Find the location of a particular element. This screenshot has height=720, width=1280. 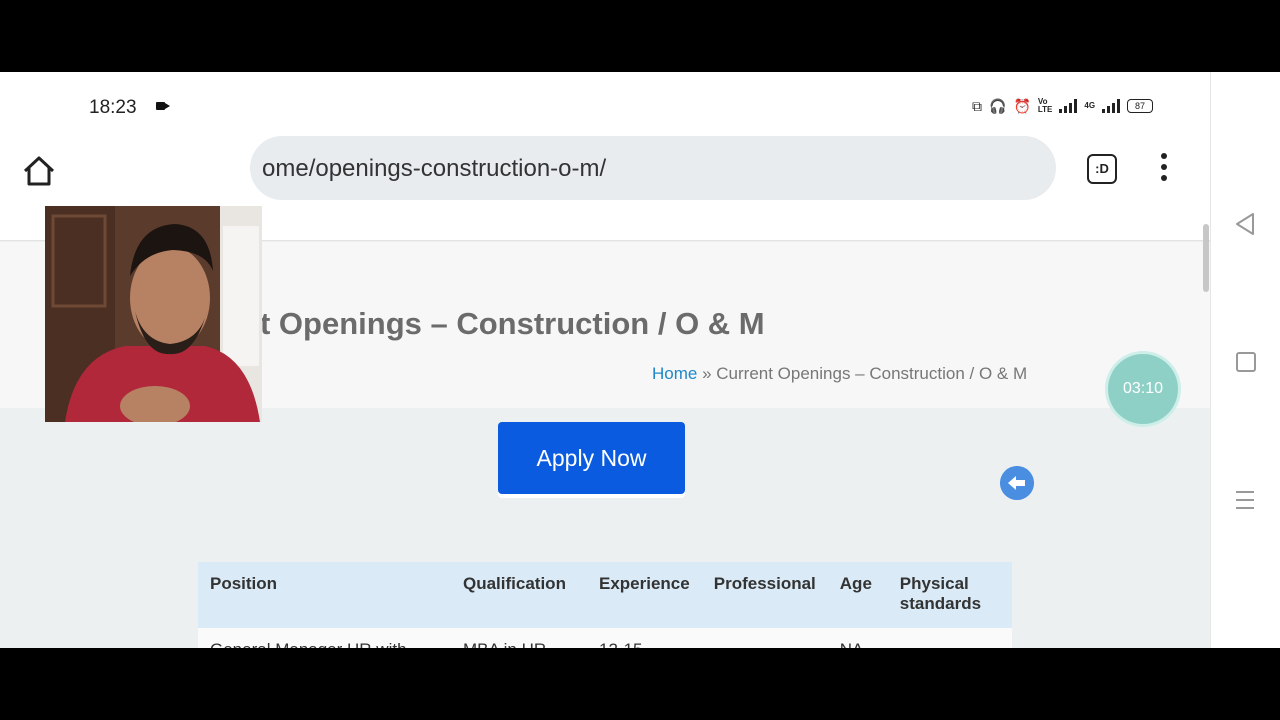

screen-record-icon is located at coordinates (163, 106).